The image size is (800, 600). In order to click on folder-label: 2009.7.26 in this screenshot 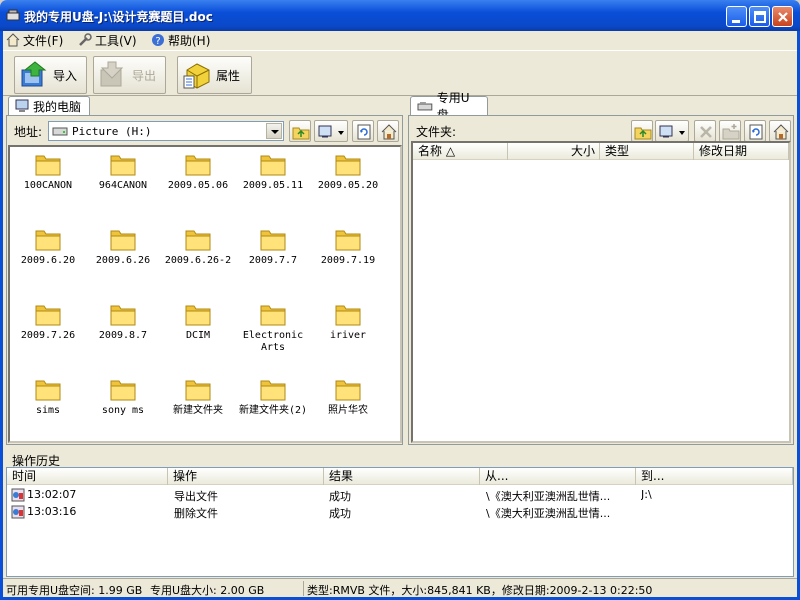, I will do `click(48, 335)`.